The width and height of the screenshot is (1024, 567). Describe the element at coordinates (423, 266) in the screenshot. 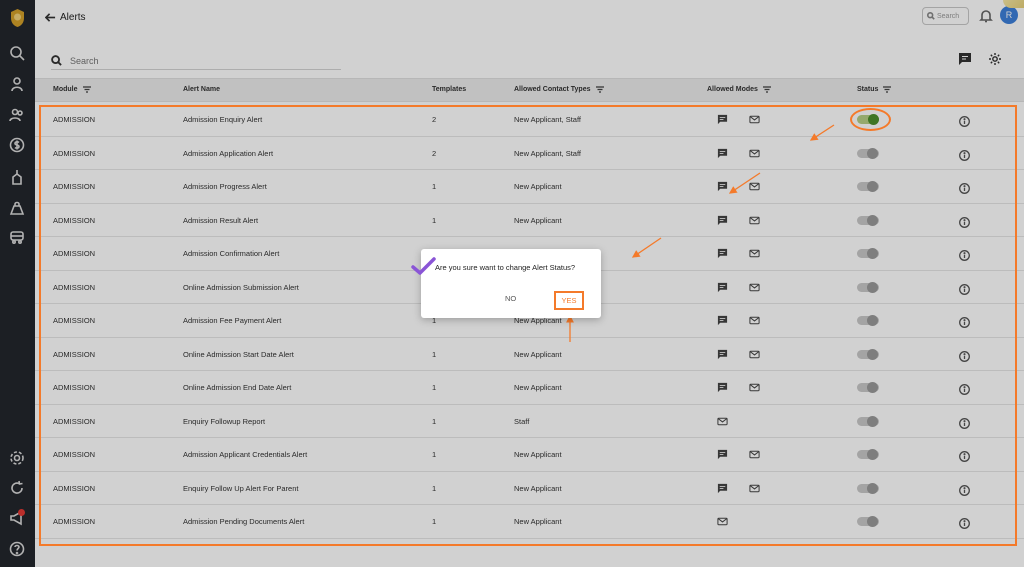

I see `checkmark-icon` at that location.